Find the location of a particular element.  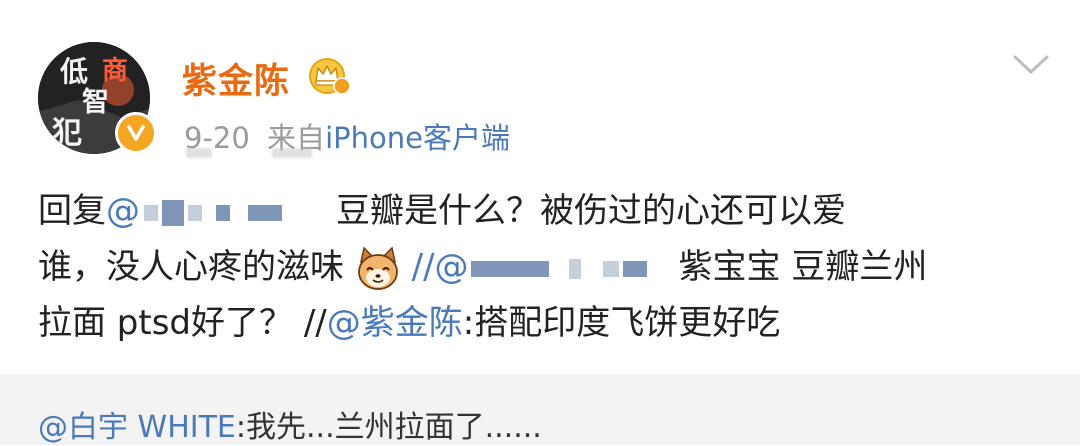

source-client-link: iPhone客户端 is located at coordinates (417, 138).